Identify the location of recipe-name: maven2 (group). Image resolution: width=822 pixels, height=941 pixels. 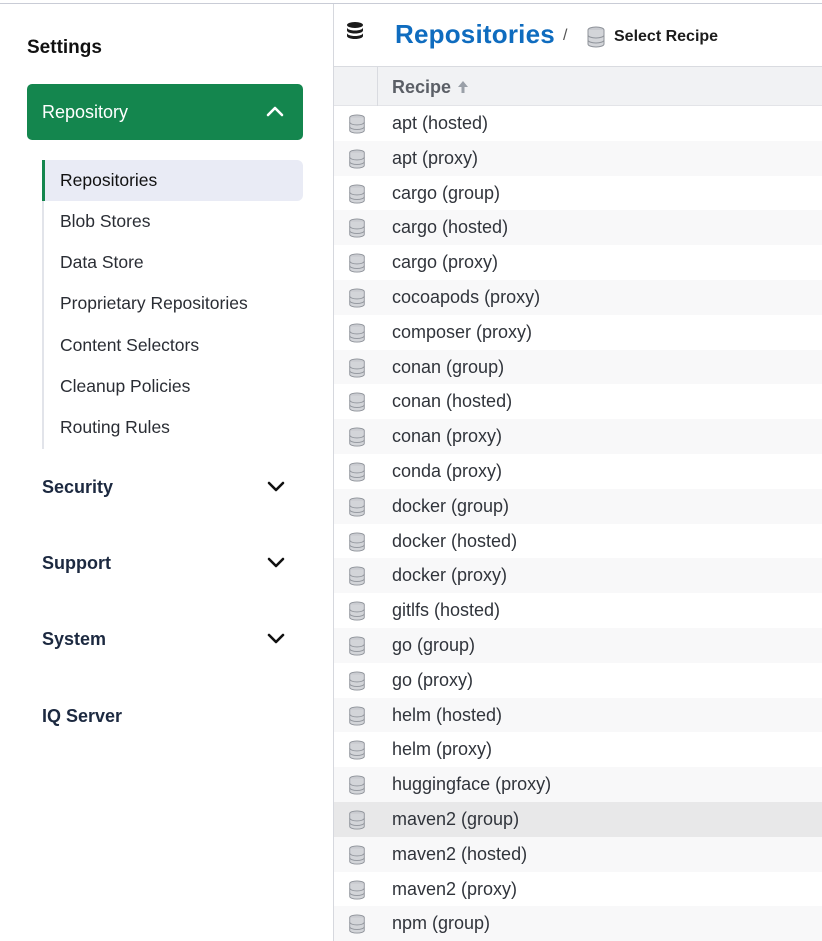
(456, 818).